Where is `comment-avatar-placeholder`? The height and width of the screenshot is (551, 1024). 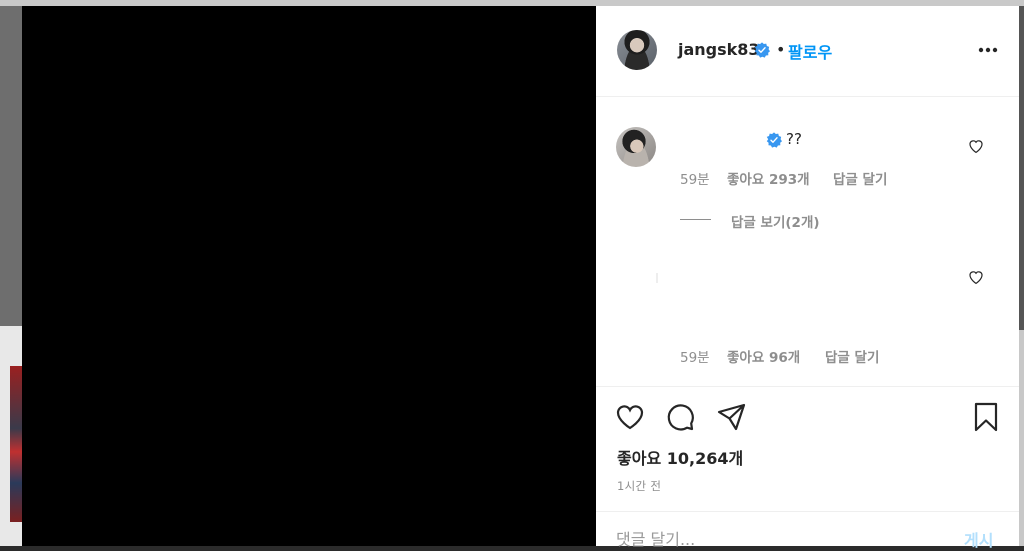 comment-avatar-placeholder is located at coordinates (657, 278).